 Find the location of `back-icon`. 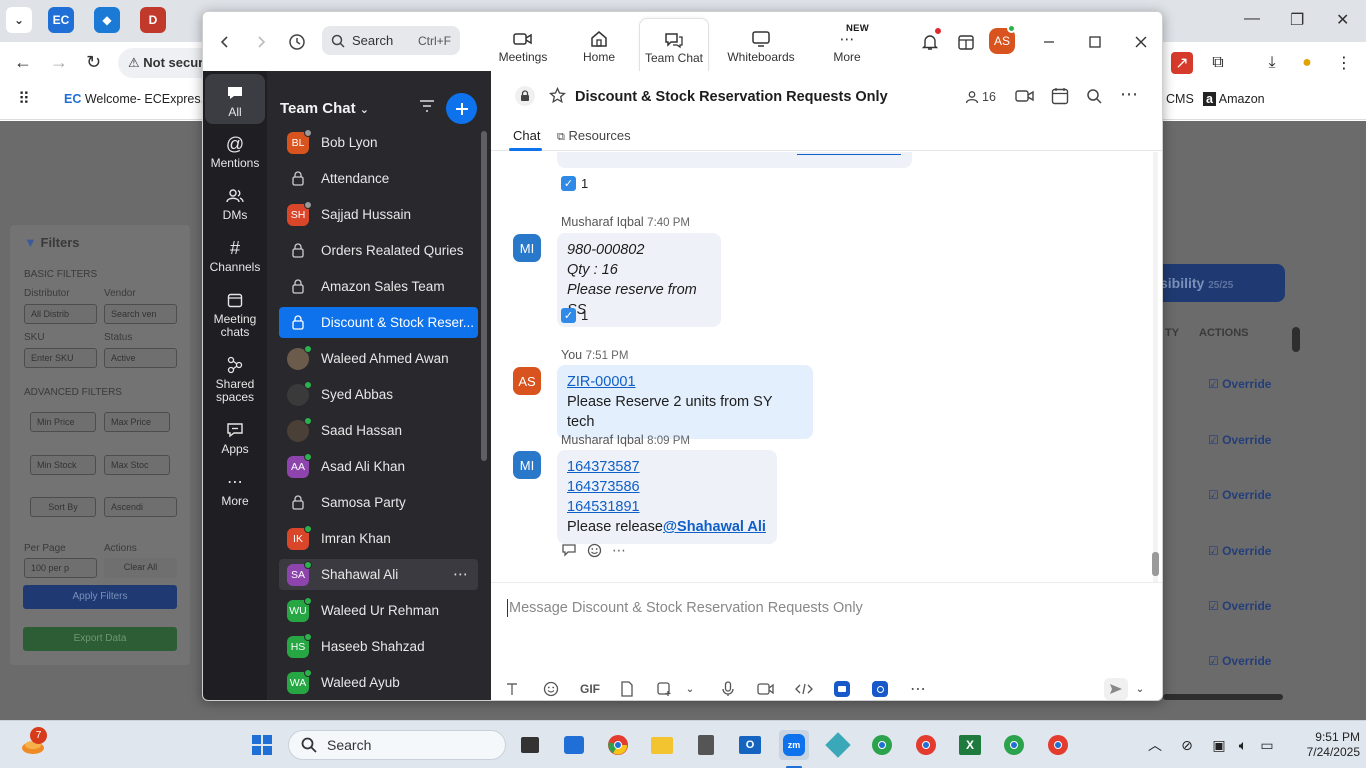

back-icon is located at coordinates (225, 42).